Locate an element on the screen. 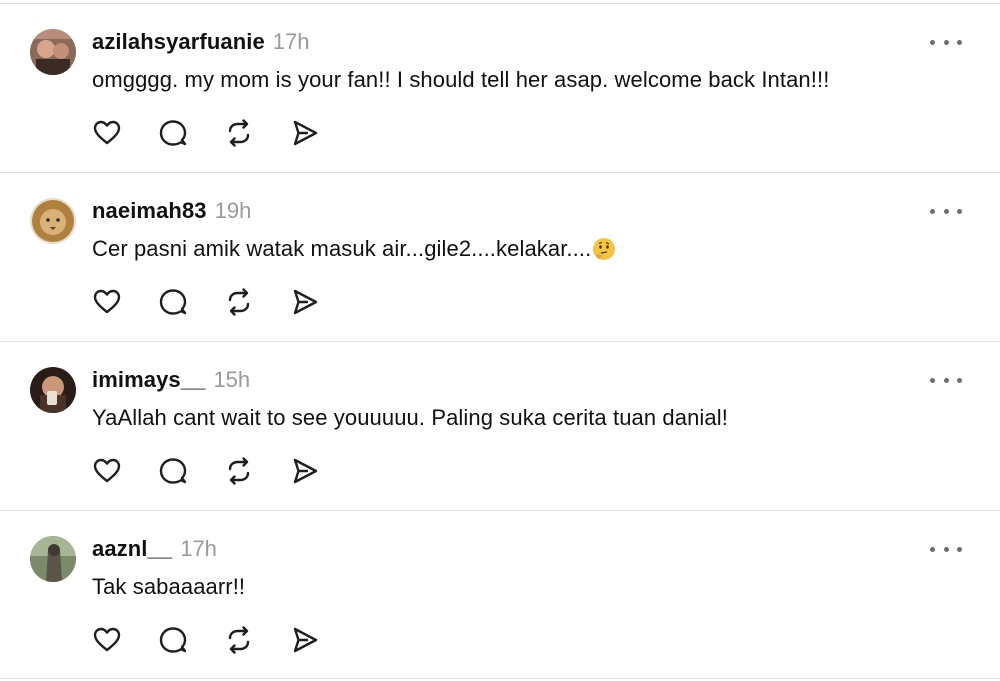  username: aaznl__ is located at coordinates (132, 548).